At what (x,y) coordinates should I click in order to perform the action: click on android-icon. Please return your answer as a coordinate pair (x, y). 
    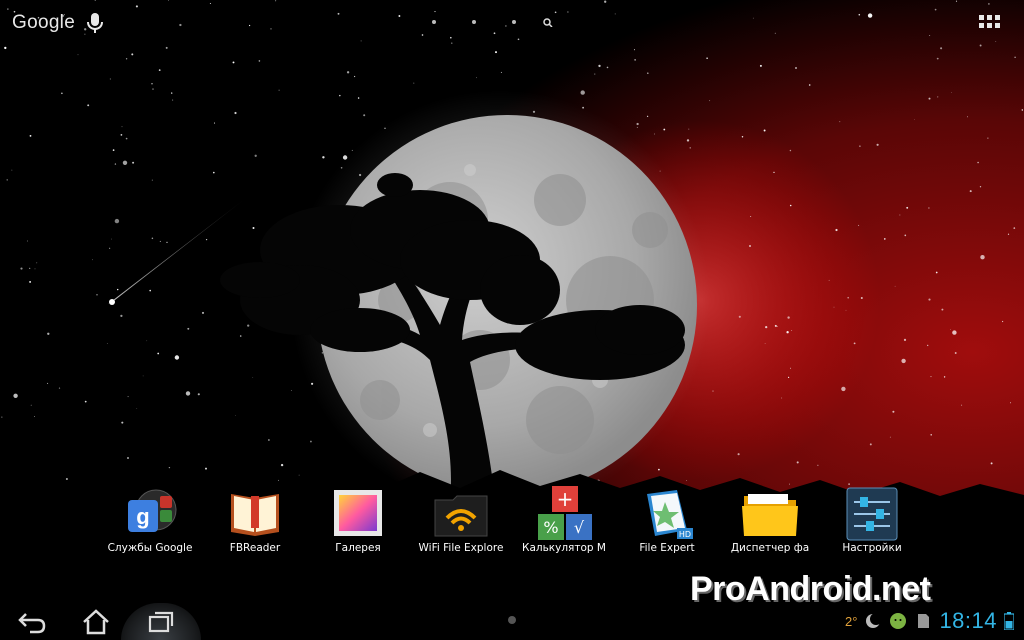
    Looking at the image, I should click on (898, 621).